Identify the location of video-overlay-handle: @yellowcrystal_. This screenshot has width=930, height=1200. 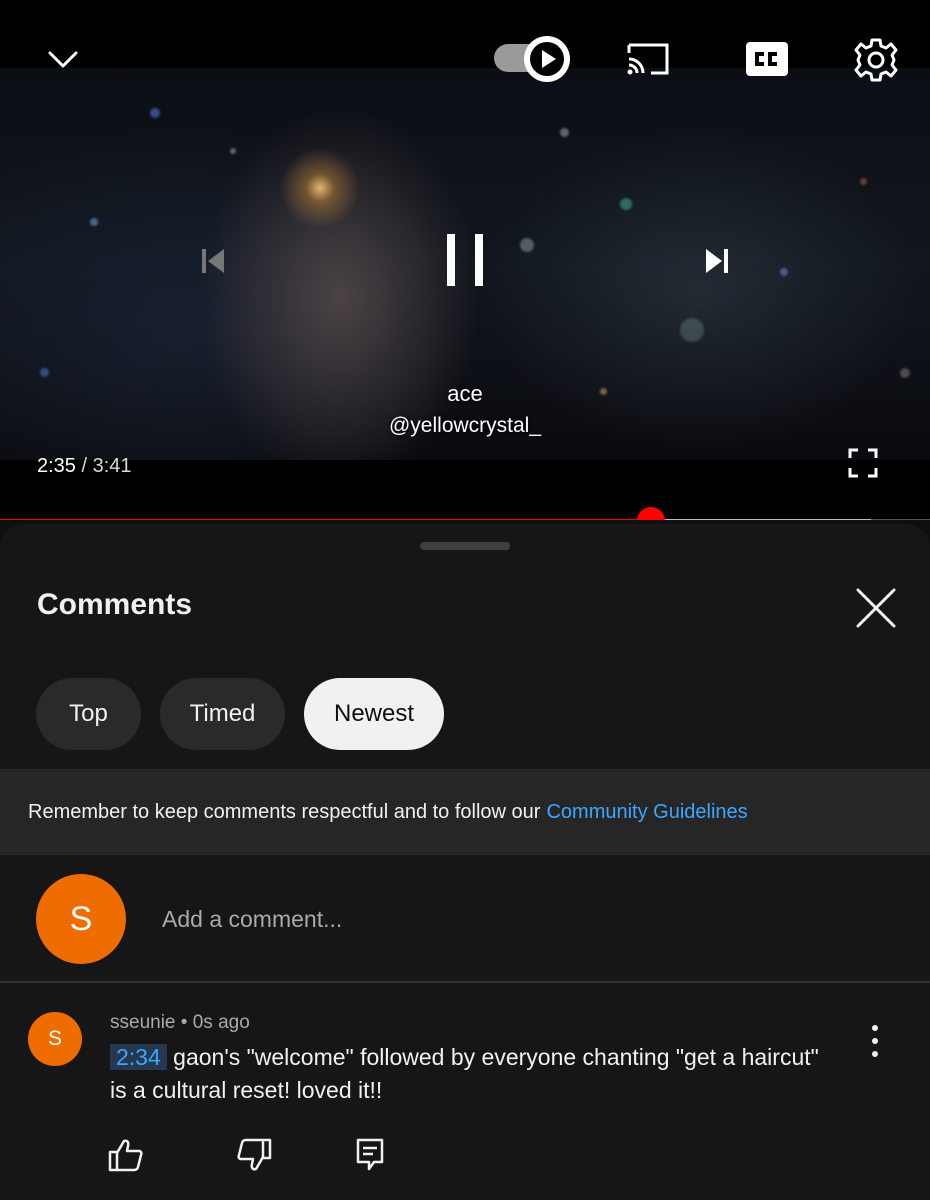
(465, 425).